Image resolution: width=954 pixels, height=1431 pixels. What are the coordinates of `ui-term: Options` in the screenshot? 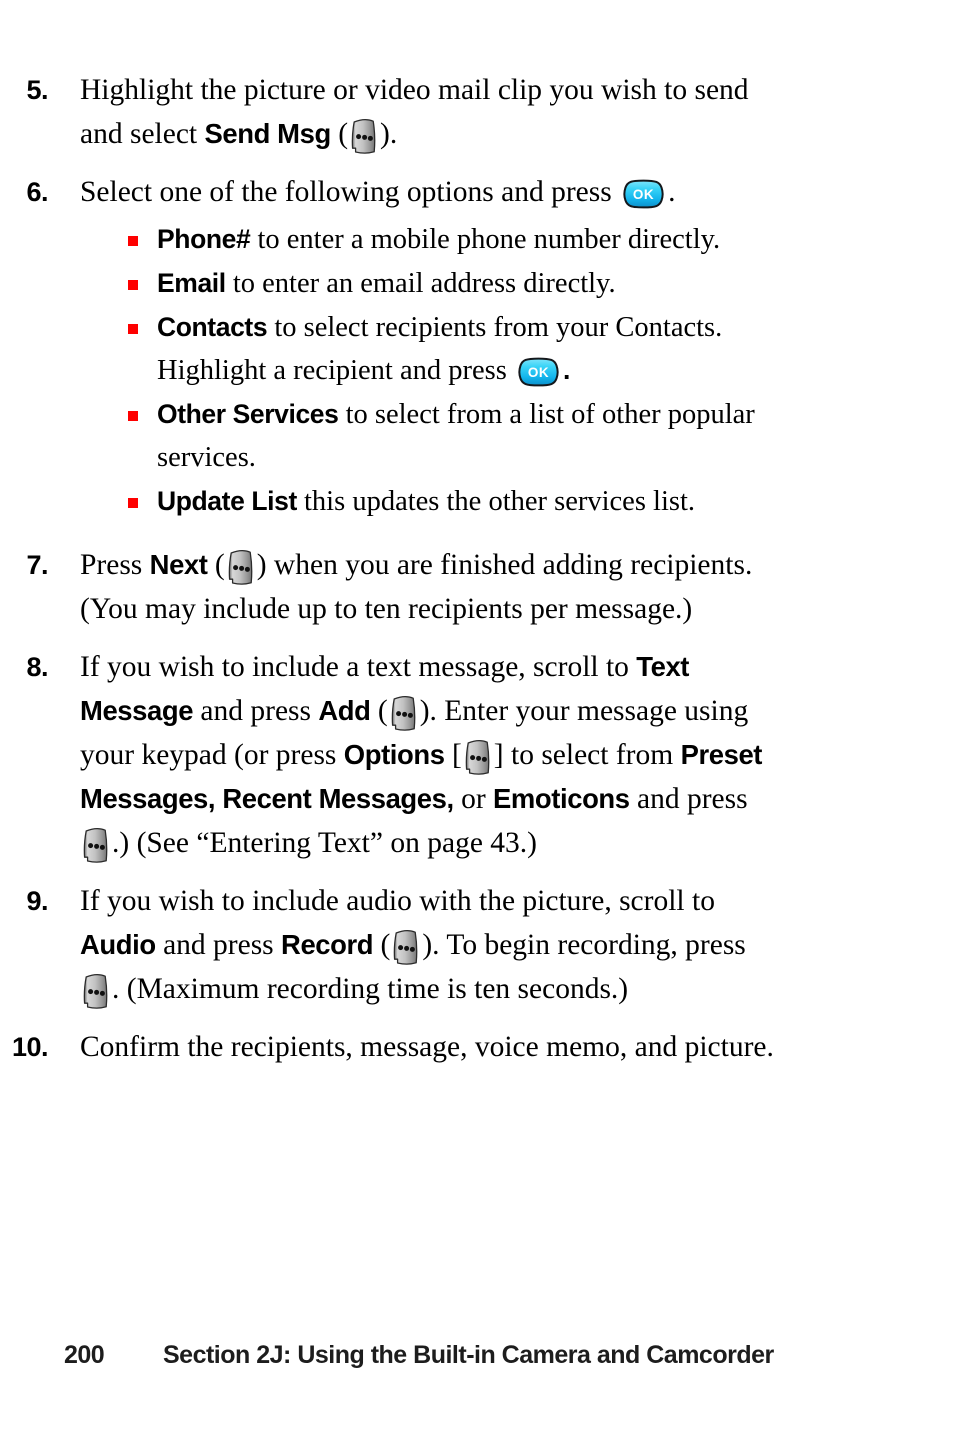 It's located at (394, 754).